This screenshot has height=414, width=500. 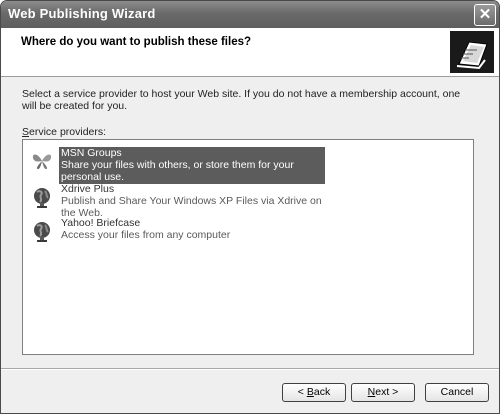 I want to click on back-button-prefix: <, so click(x=302, y=392).